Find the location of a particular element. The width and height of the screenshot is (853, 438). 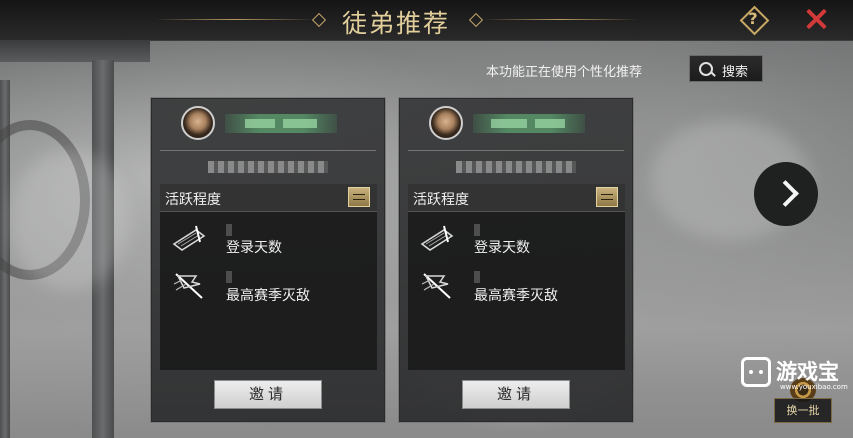

personalization-notice: 本功能正在使用个性化推荐 is located at coordinates (564, 72).